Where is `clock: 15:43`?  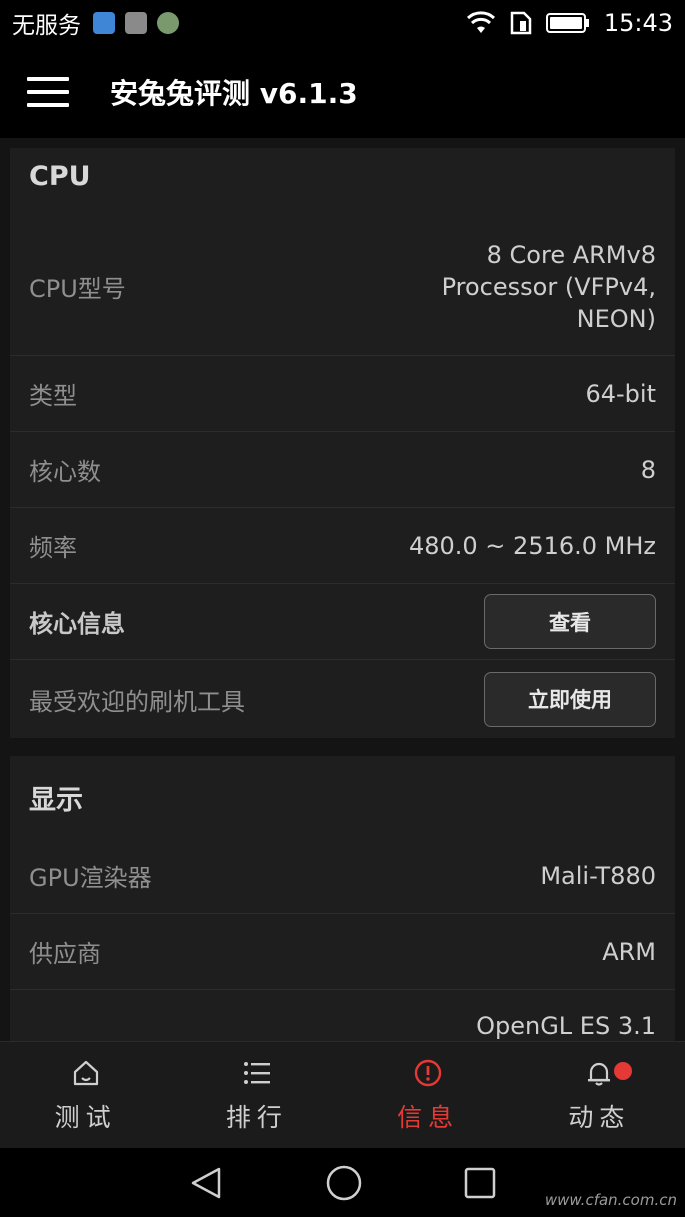
clock: 15:43 is located at coordinates (638, 23).